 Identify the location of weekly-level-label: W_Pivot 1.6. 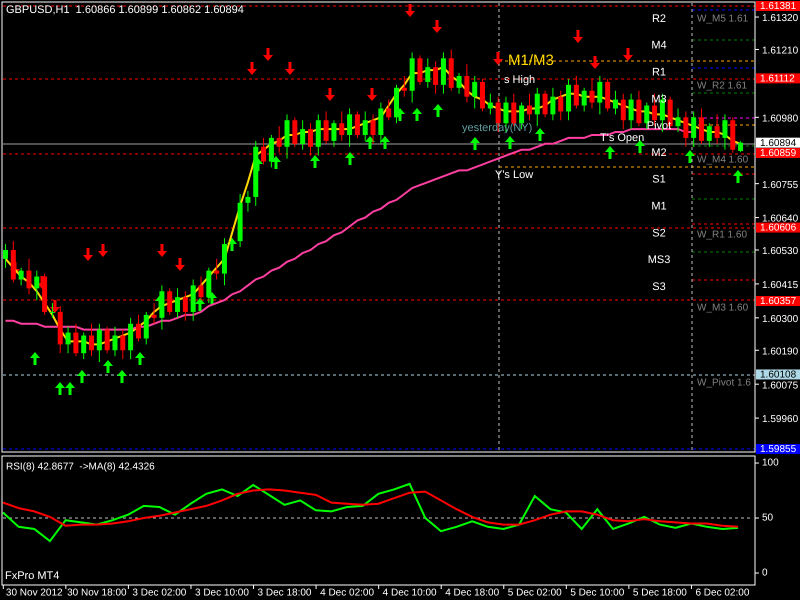
(724, 383).